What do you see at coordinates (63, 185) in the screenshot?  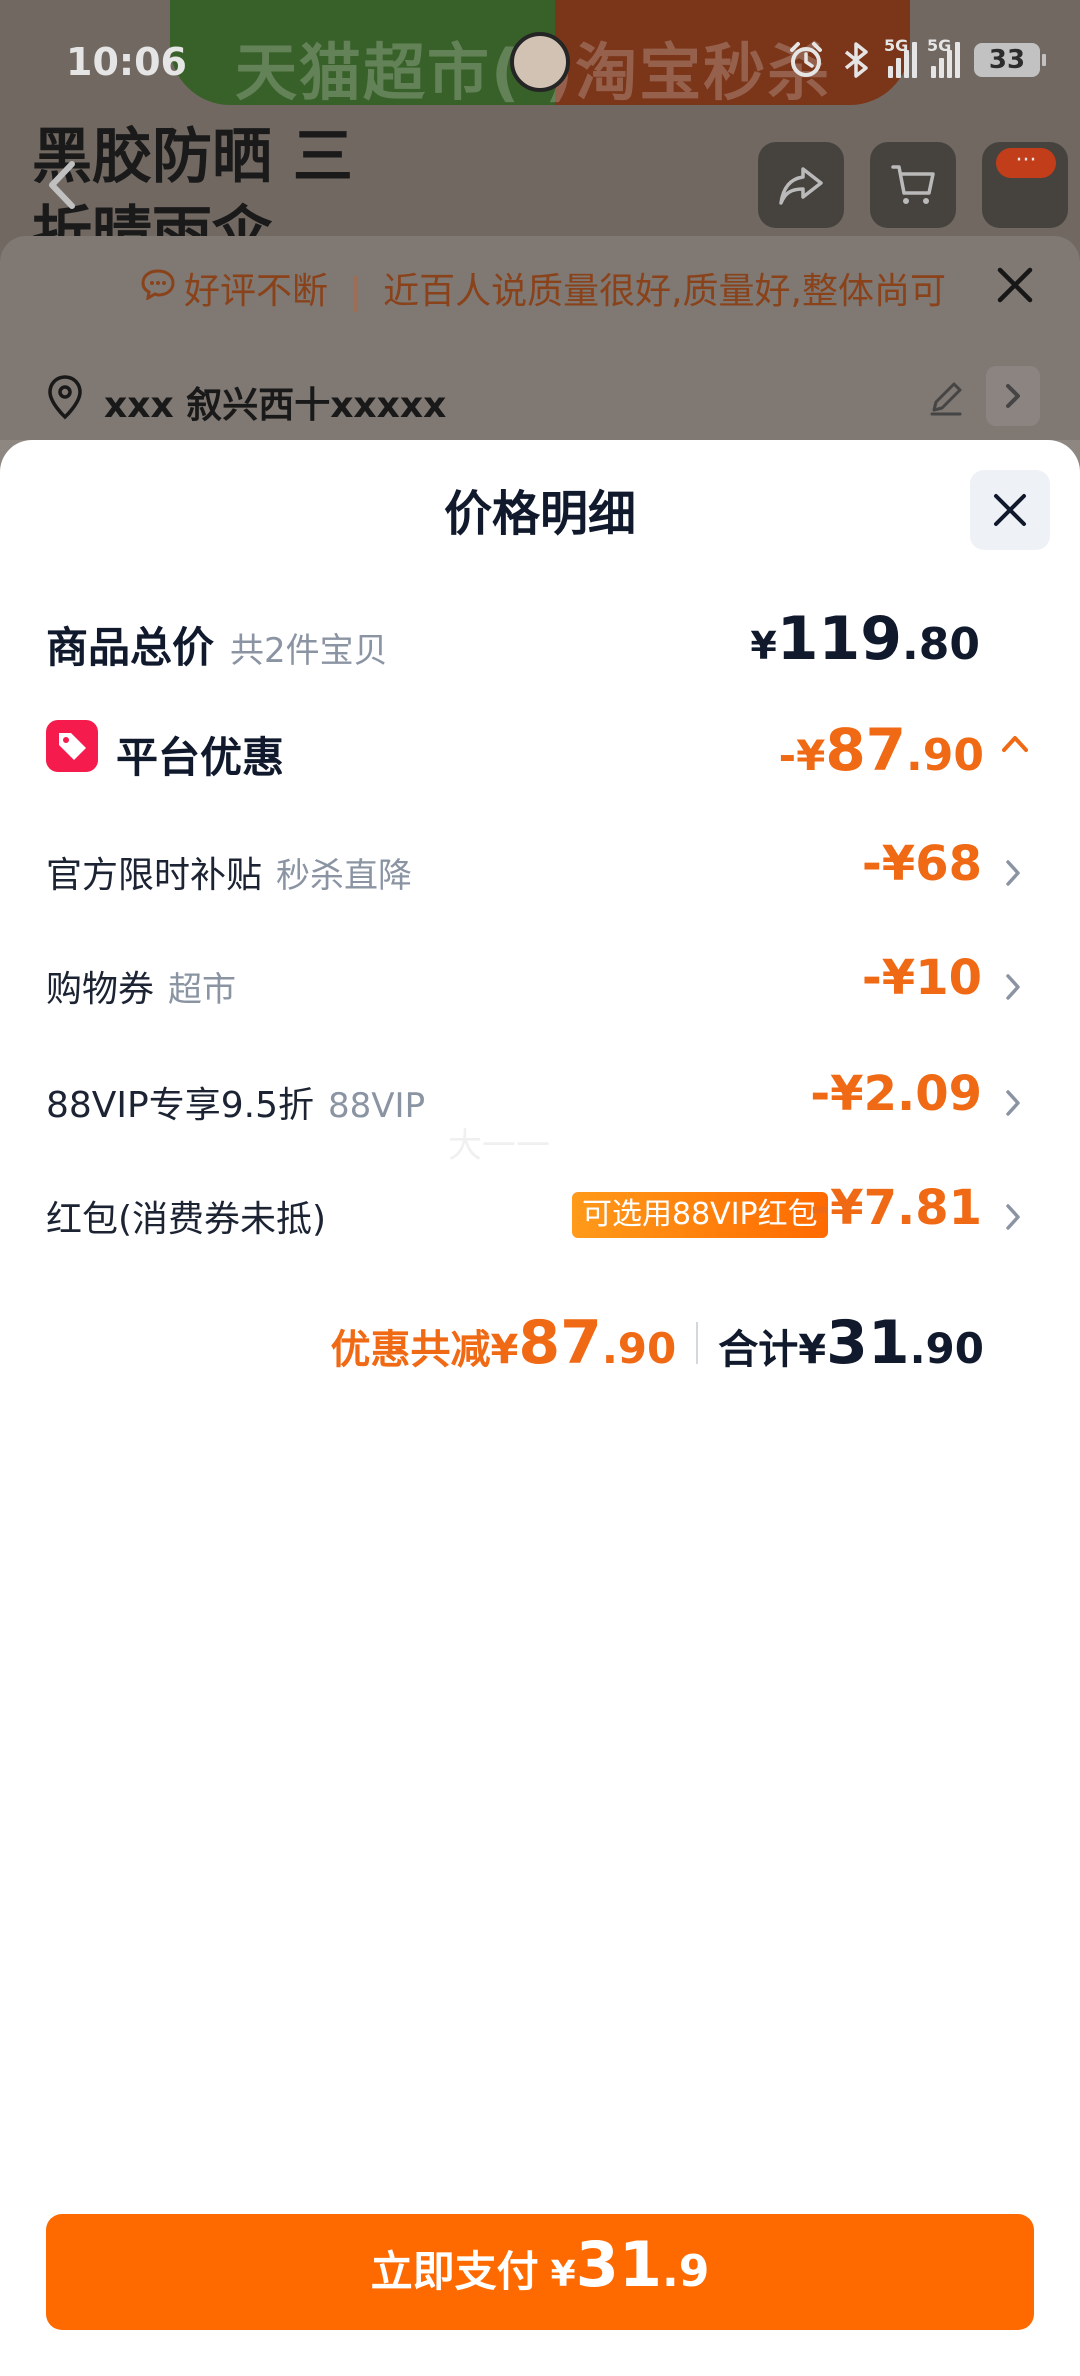 I see `back-icon` at bounding box center [63, 185].